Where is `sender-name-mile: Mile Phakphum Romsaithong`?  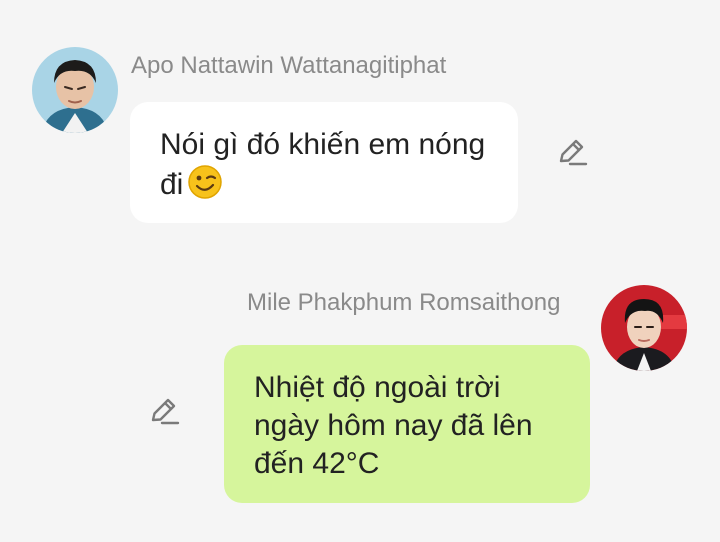
sender-name-mile: Mile Phakphum Romsaithong is located at coordinates (404, 302).